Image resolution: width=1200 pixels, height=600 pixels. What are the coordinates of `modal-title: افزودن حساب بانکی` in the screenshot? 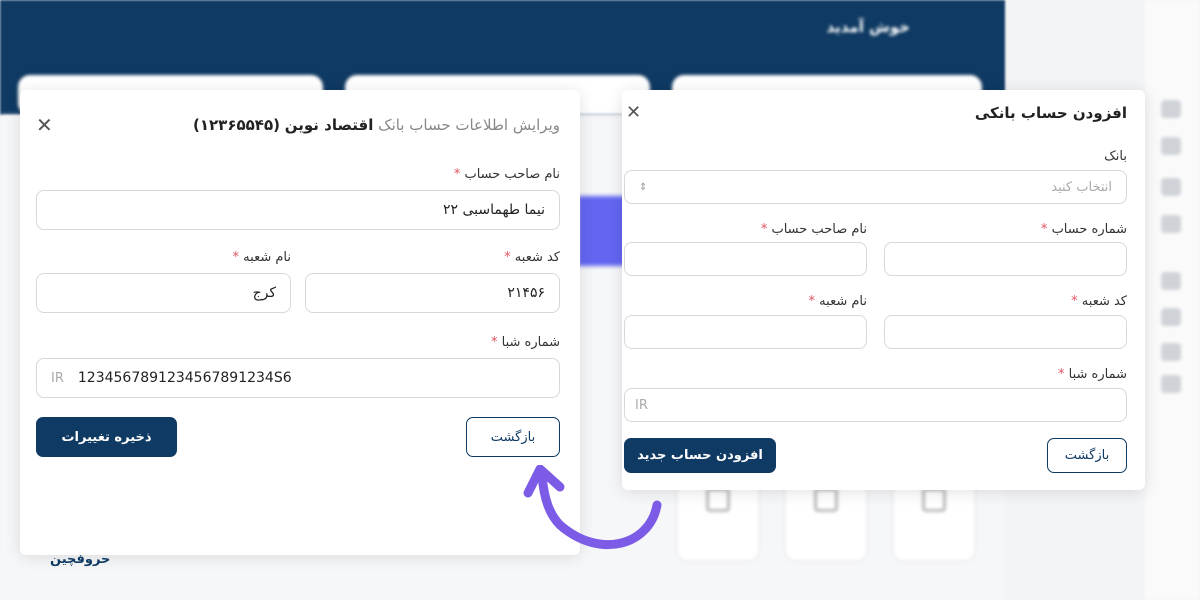 It's located at (1050, 113).